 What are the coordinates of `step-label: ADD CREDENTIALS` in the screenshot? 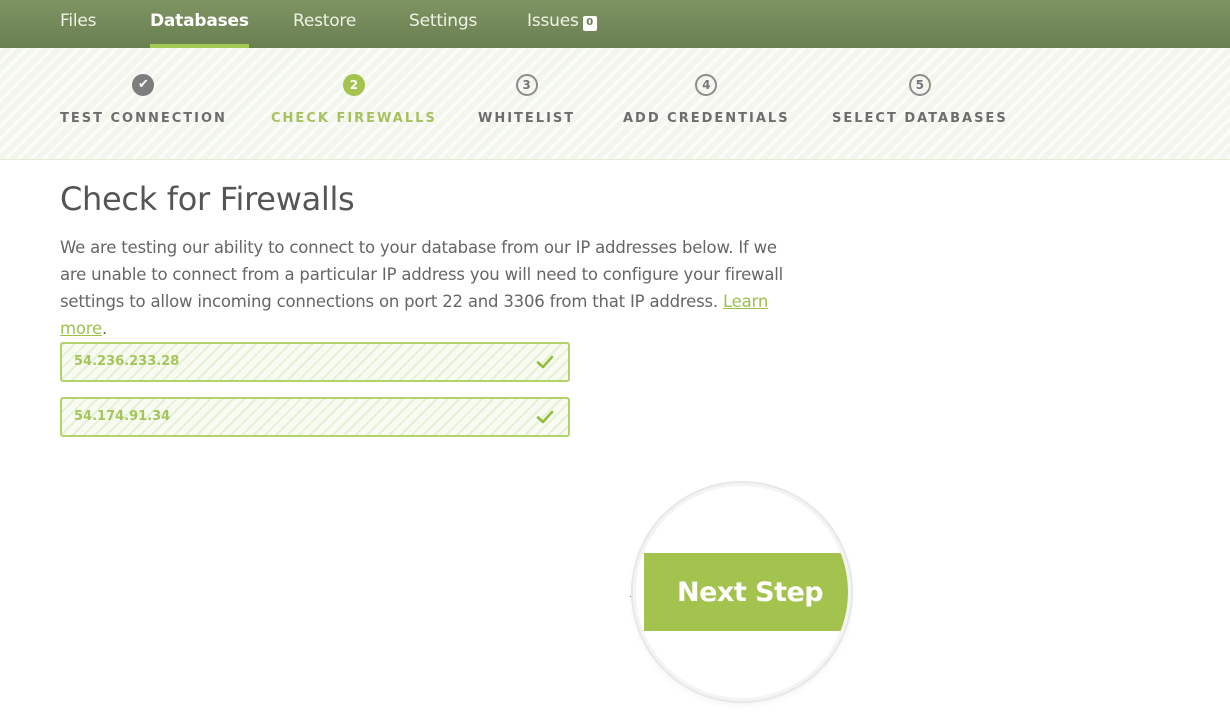 It's located at (706, 118).